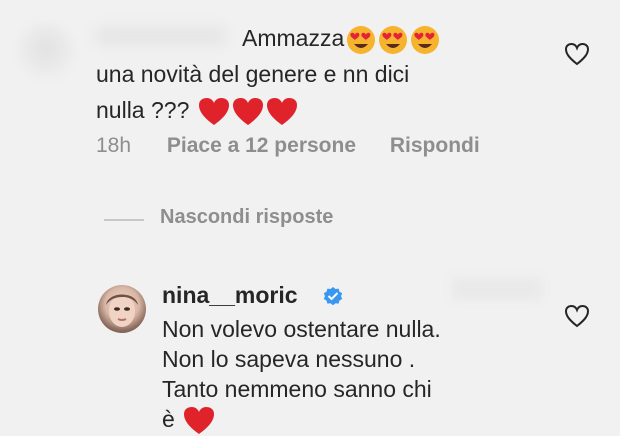 This screenshot has width=620, height=436. What do you see at coordinates (122, 309) in the screenshot?
I see `avatar` at bounding box center [122, 309].